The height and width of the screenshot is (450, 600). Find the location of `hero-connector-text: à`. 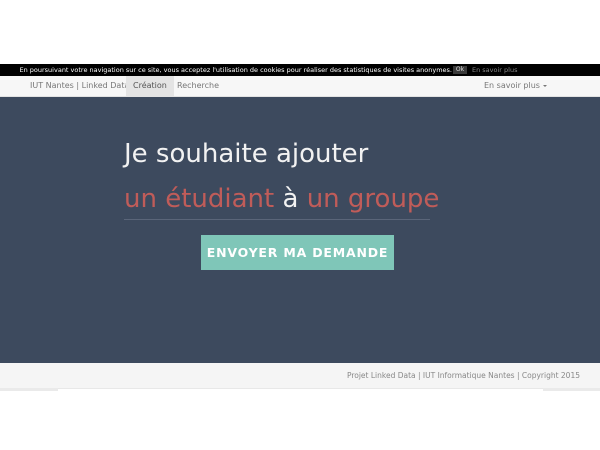

hero-connector-text: à is located at coordinates (290, 199).